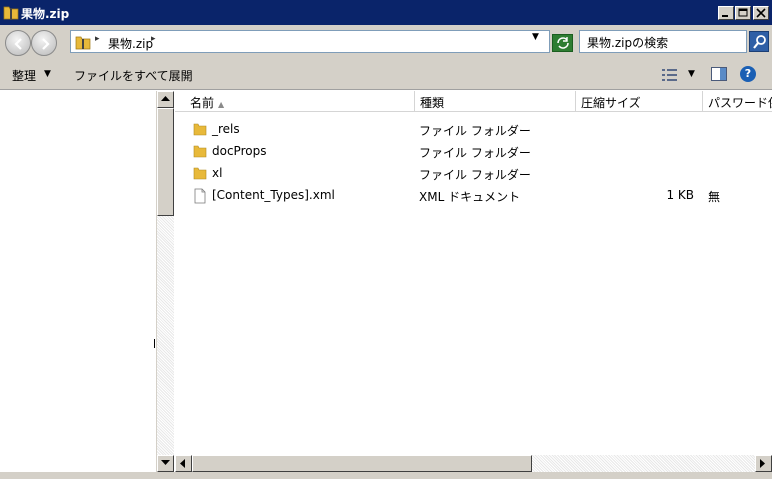 The width and height of the screenshot is (772, 479). I want to click on maximize-button, so click(743, 13).